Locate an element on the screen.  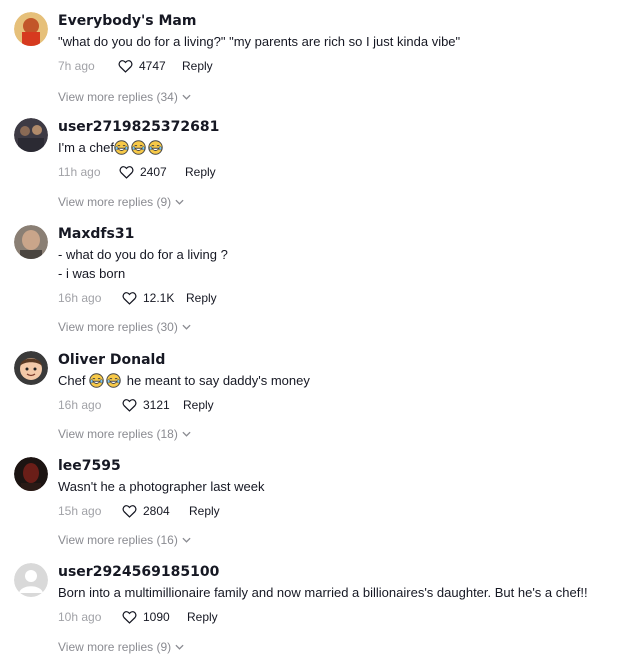
comment-text: - i was born is located at coordinates (92, 273).